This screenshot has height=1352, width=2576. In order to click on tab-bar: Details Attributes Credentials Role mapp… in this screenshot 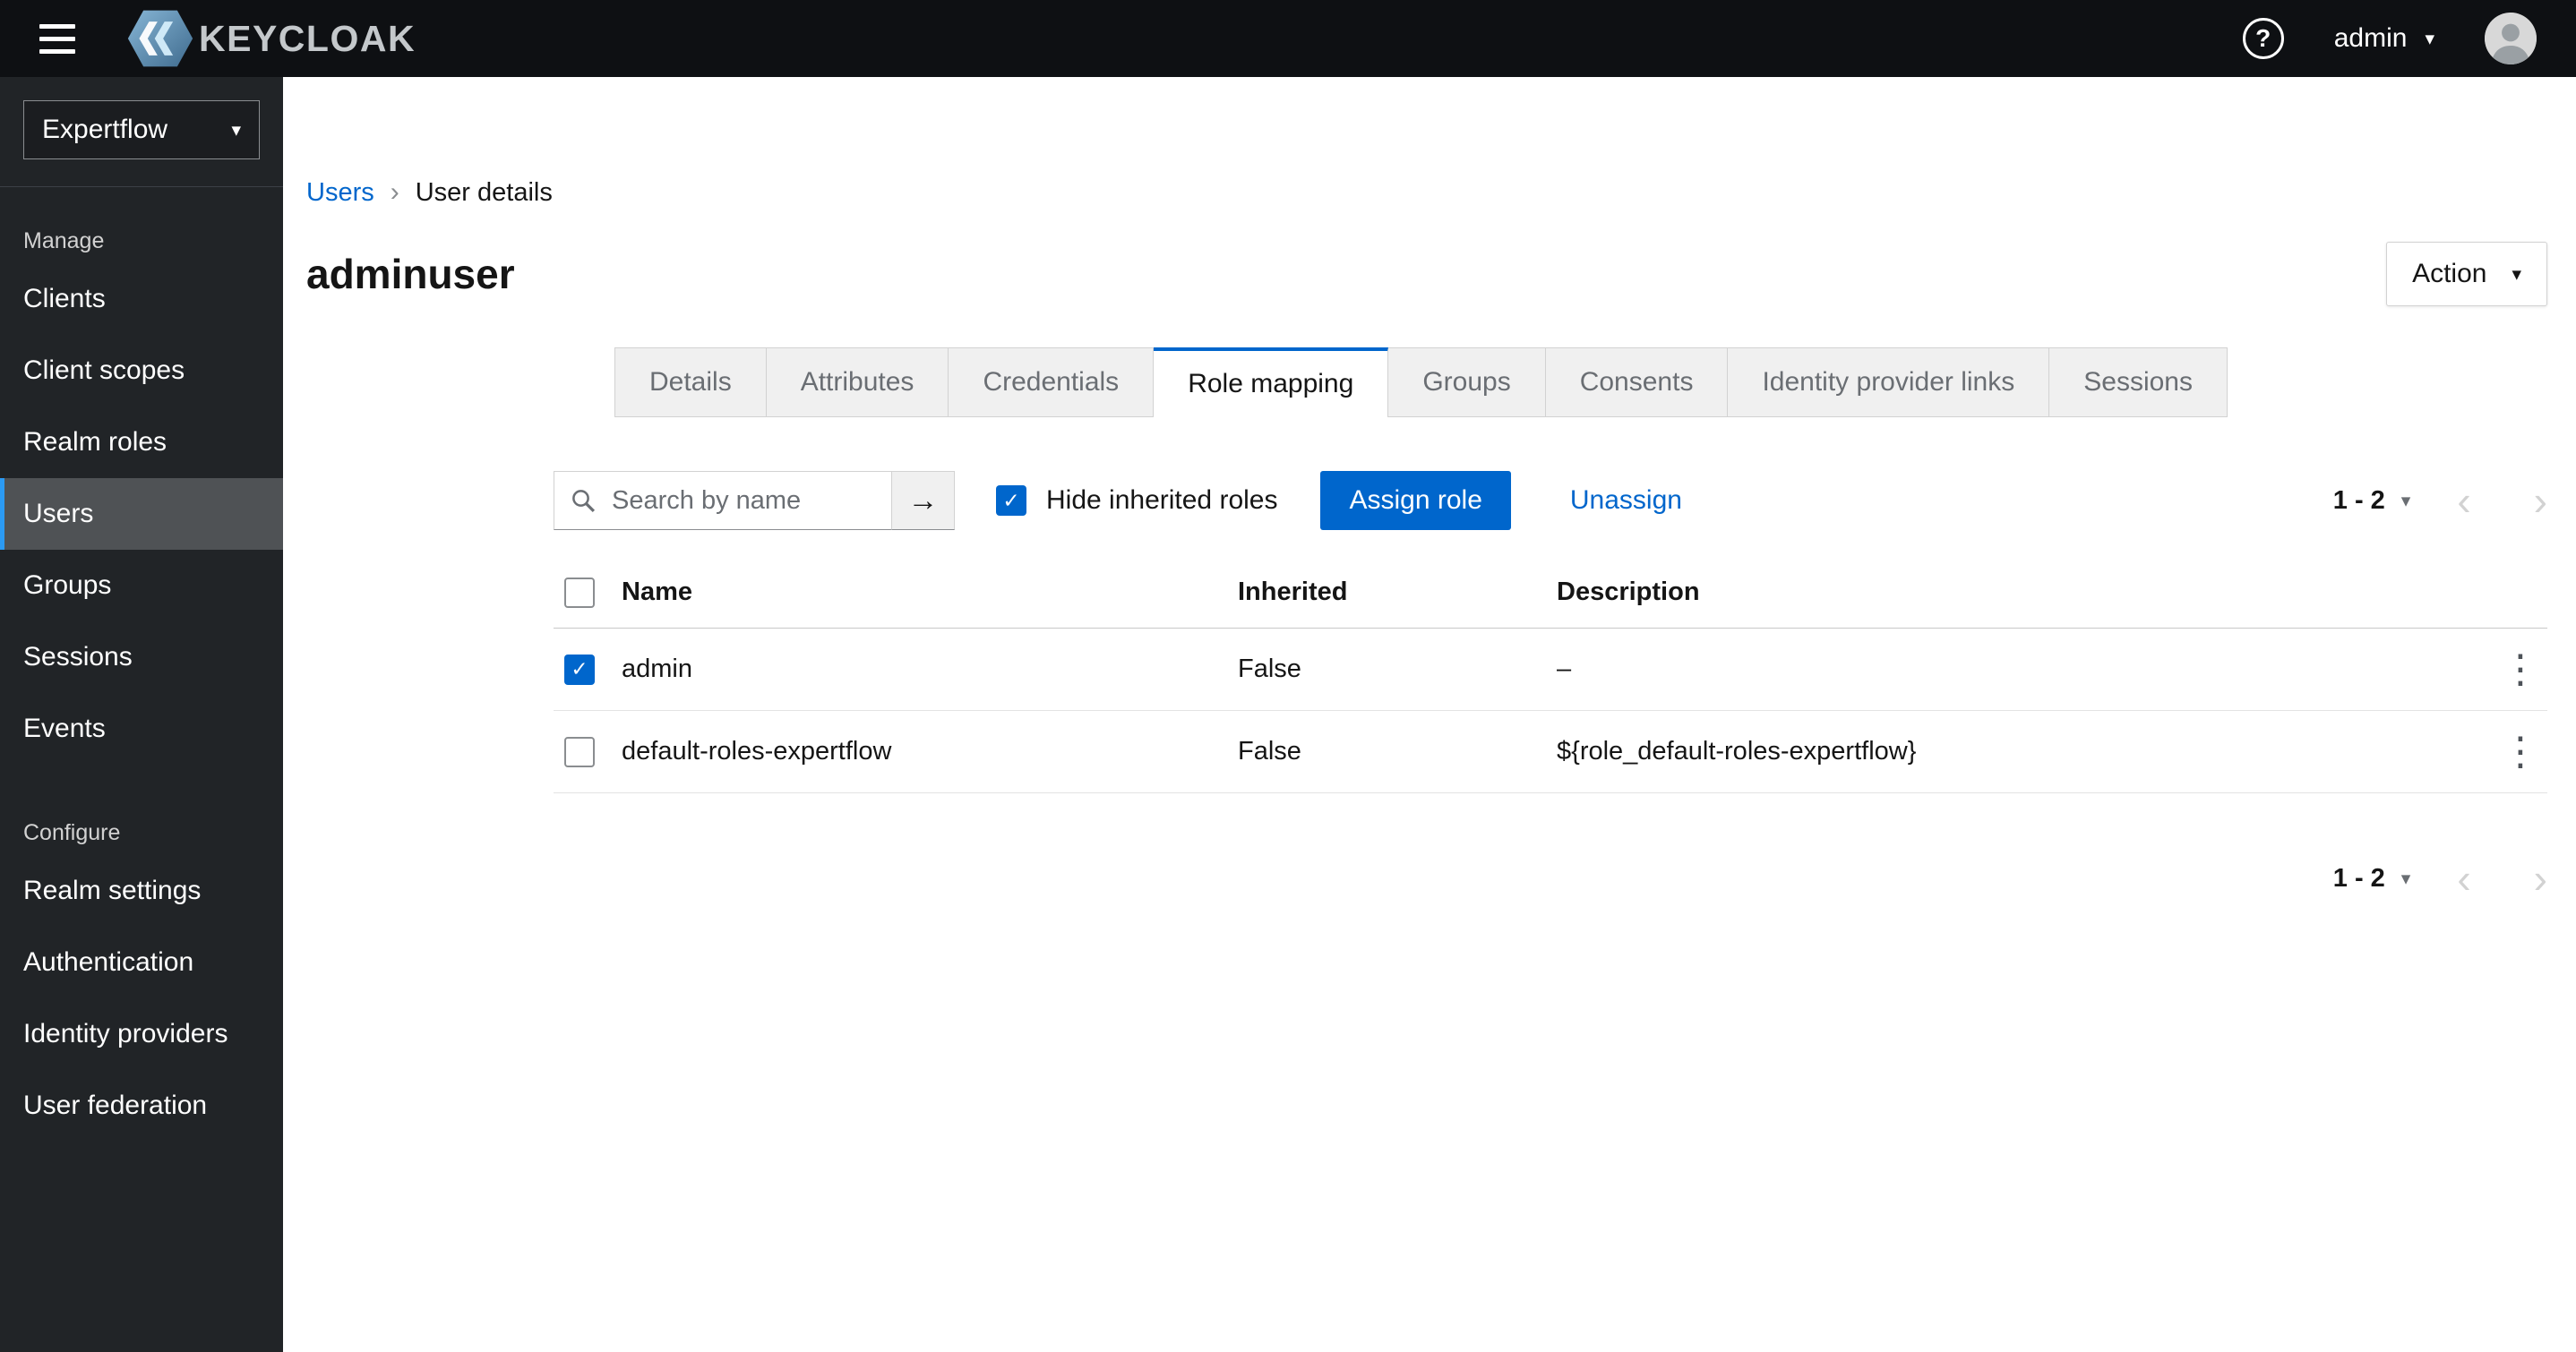, I will do `click(1580, 382)`.